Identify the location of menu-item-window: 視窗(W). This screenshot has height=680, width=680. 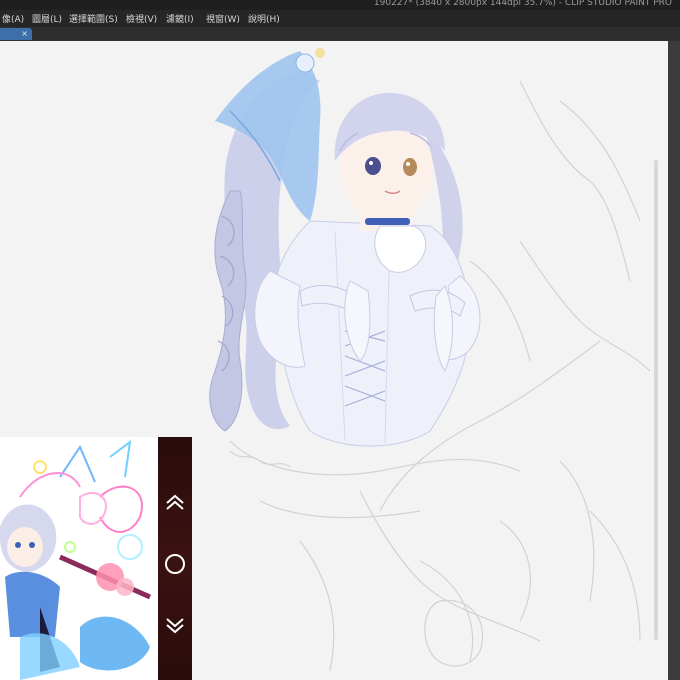
(223, 18).